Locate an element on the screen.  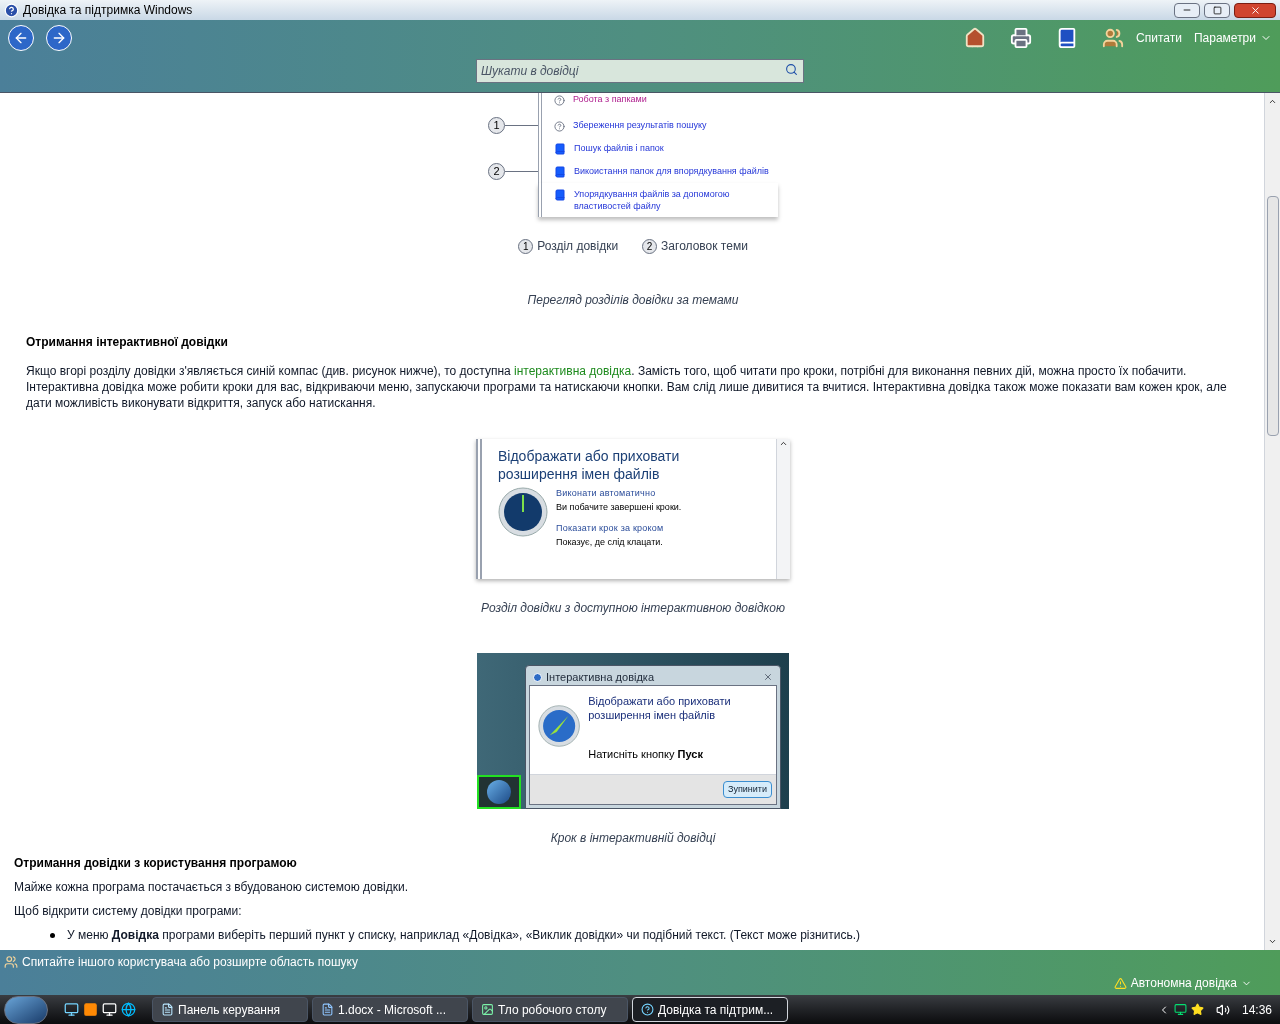
dialog-title: Інтерактивна довідка is located at coordinates (601, 677).